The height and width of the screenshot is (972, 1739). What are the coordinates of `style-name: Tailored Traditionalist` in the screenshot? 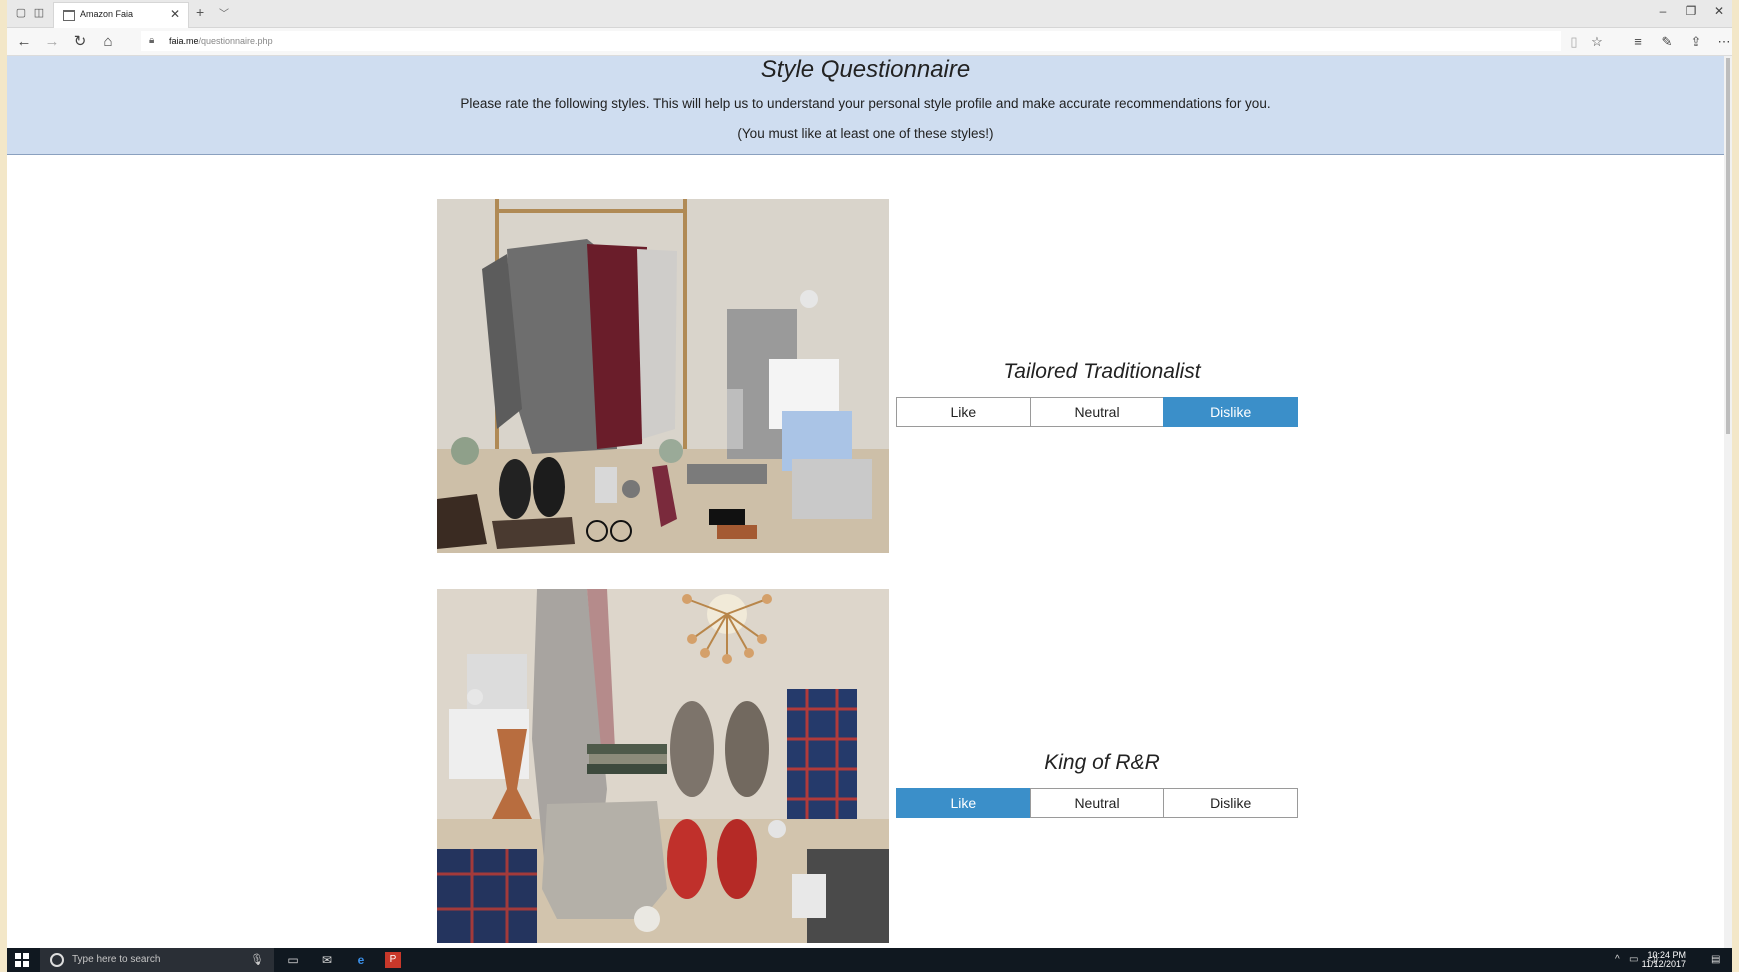 It's located at (1102, 371).